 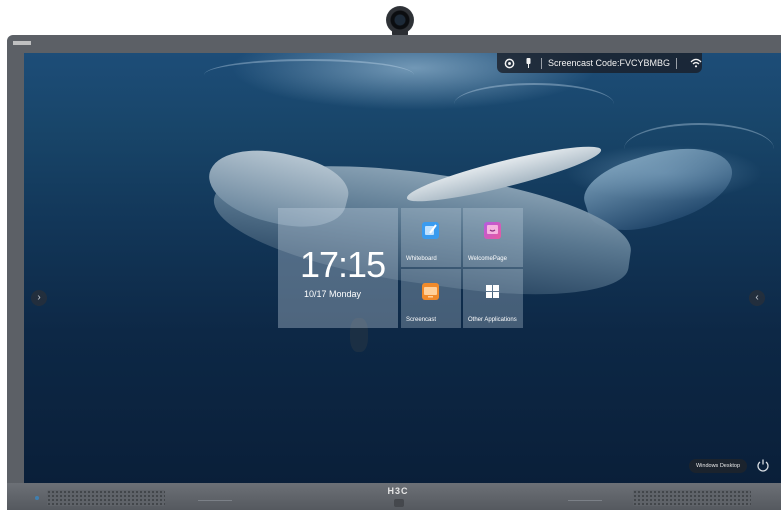 What do you see at coordinates (430, 230) in the screenshot?
I see `whiteboard-icon` at bounding box center [430, 230].